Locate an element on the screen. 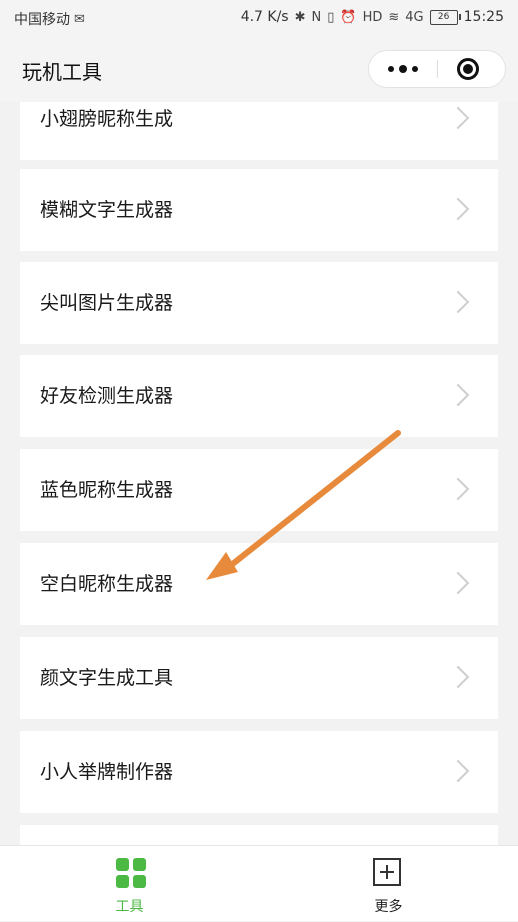 Image resolution: width=518 pixels, height=922 pixels. page-title: 玩机工具 is located at coordinates (62, 72).